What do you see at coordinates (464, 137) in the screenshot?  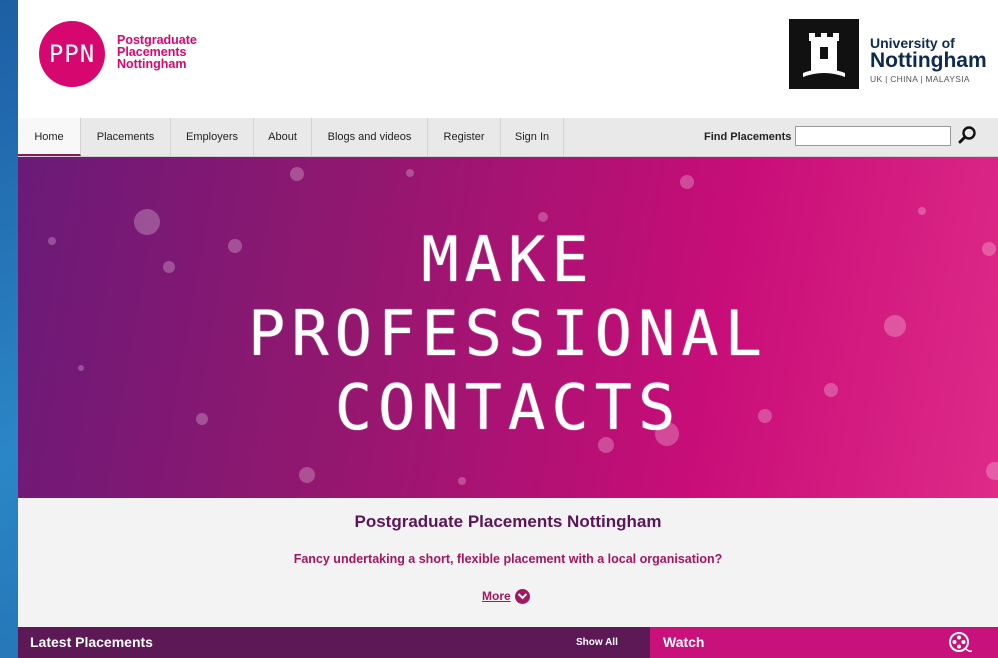 I see `nav-register: Register` at bounding box center [464, 137].